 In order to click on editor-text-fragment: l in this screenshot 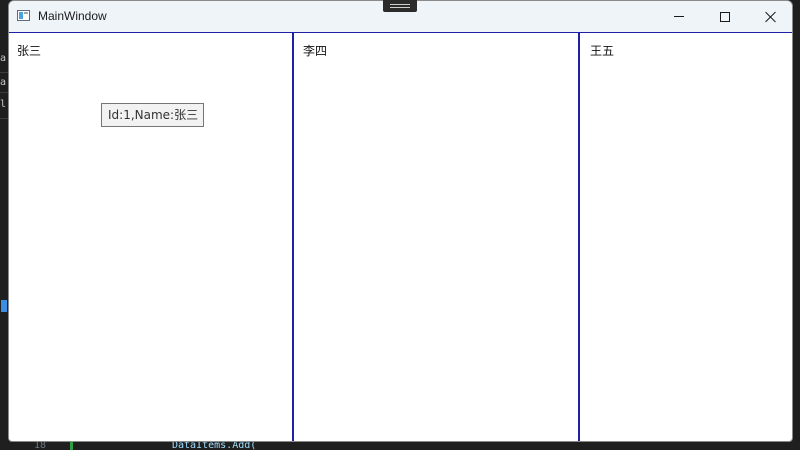, I will do `click(3, 104)`.